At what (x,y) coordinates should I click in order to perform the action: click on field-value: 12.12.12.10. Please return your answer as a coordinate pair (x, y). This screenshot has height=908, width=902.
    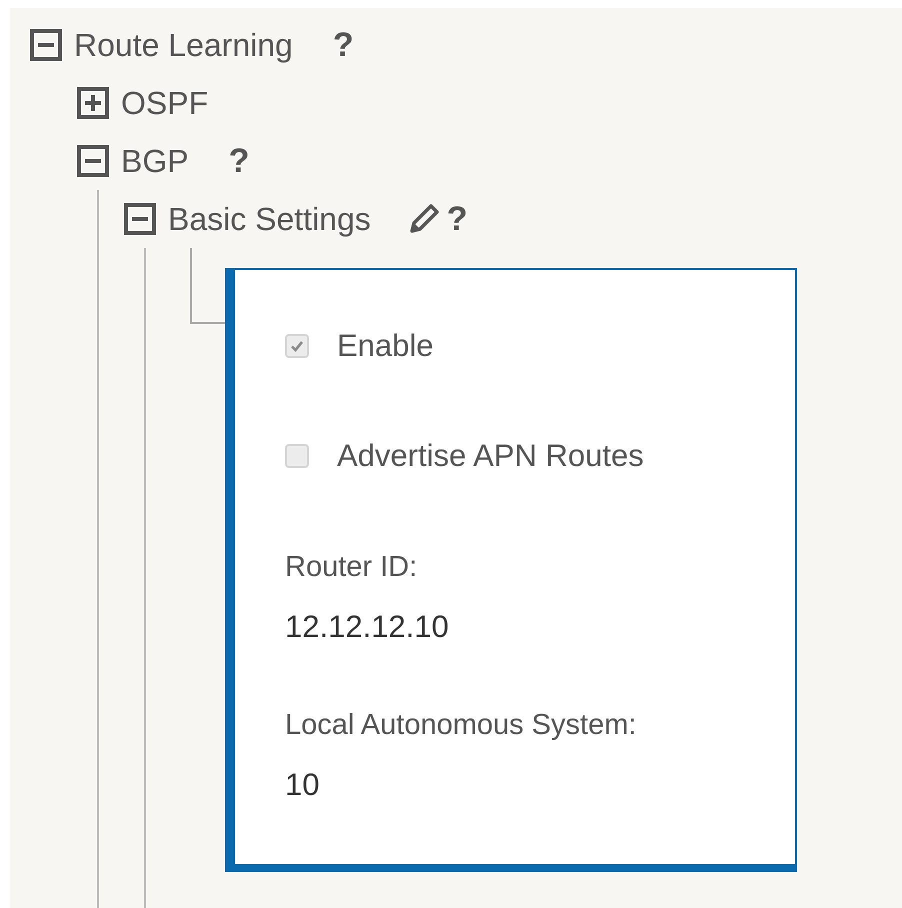
    Looking at the image, I should click on (367, 627).